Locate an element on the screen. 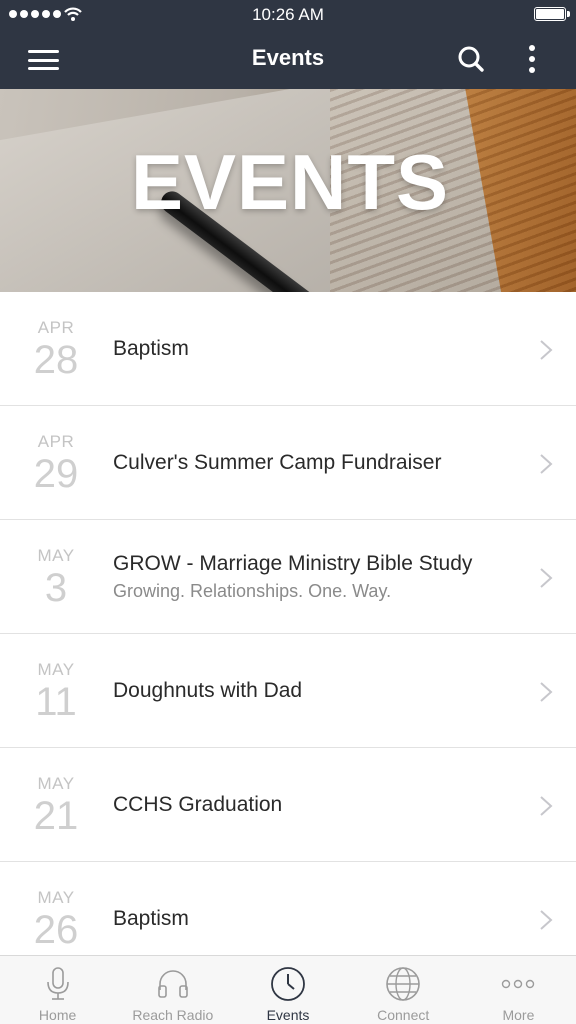 Image resolution: width=576 pixels, height=1024 pixels. event-date: MAY 21 is located at coordinates (56, 805).